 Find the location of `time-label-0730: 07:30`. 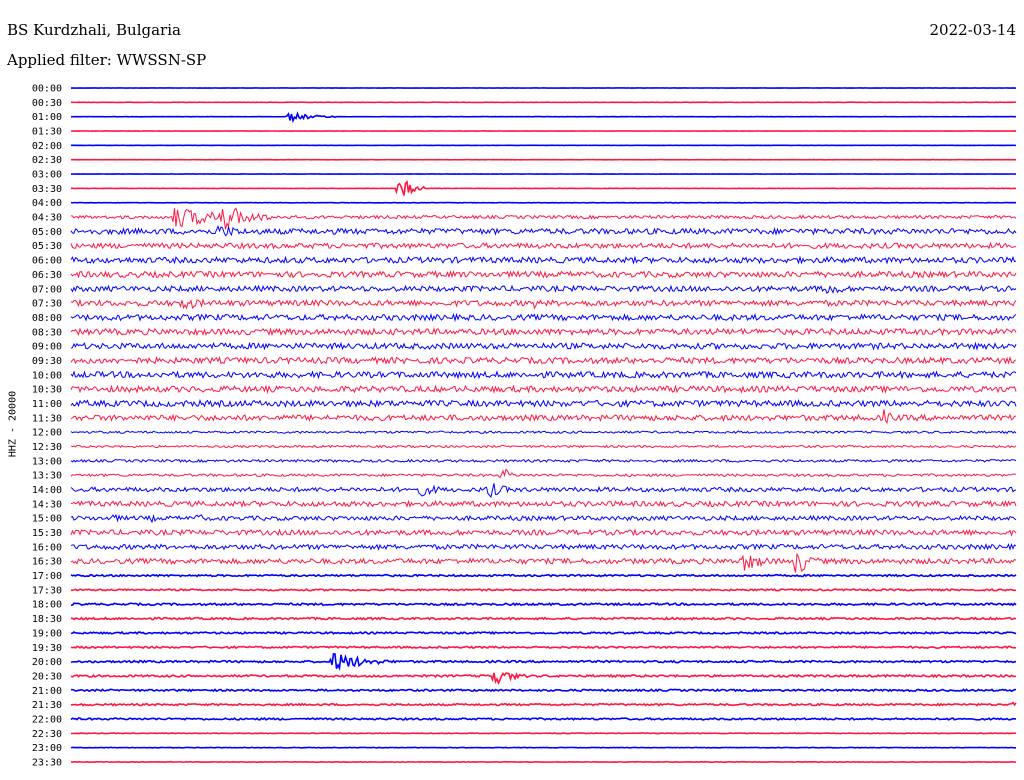

time-label-0730: 07:30 is located at coordinates (47, 304).